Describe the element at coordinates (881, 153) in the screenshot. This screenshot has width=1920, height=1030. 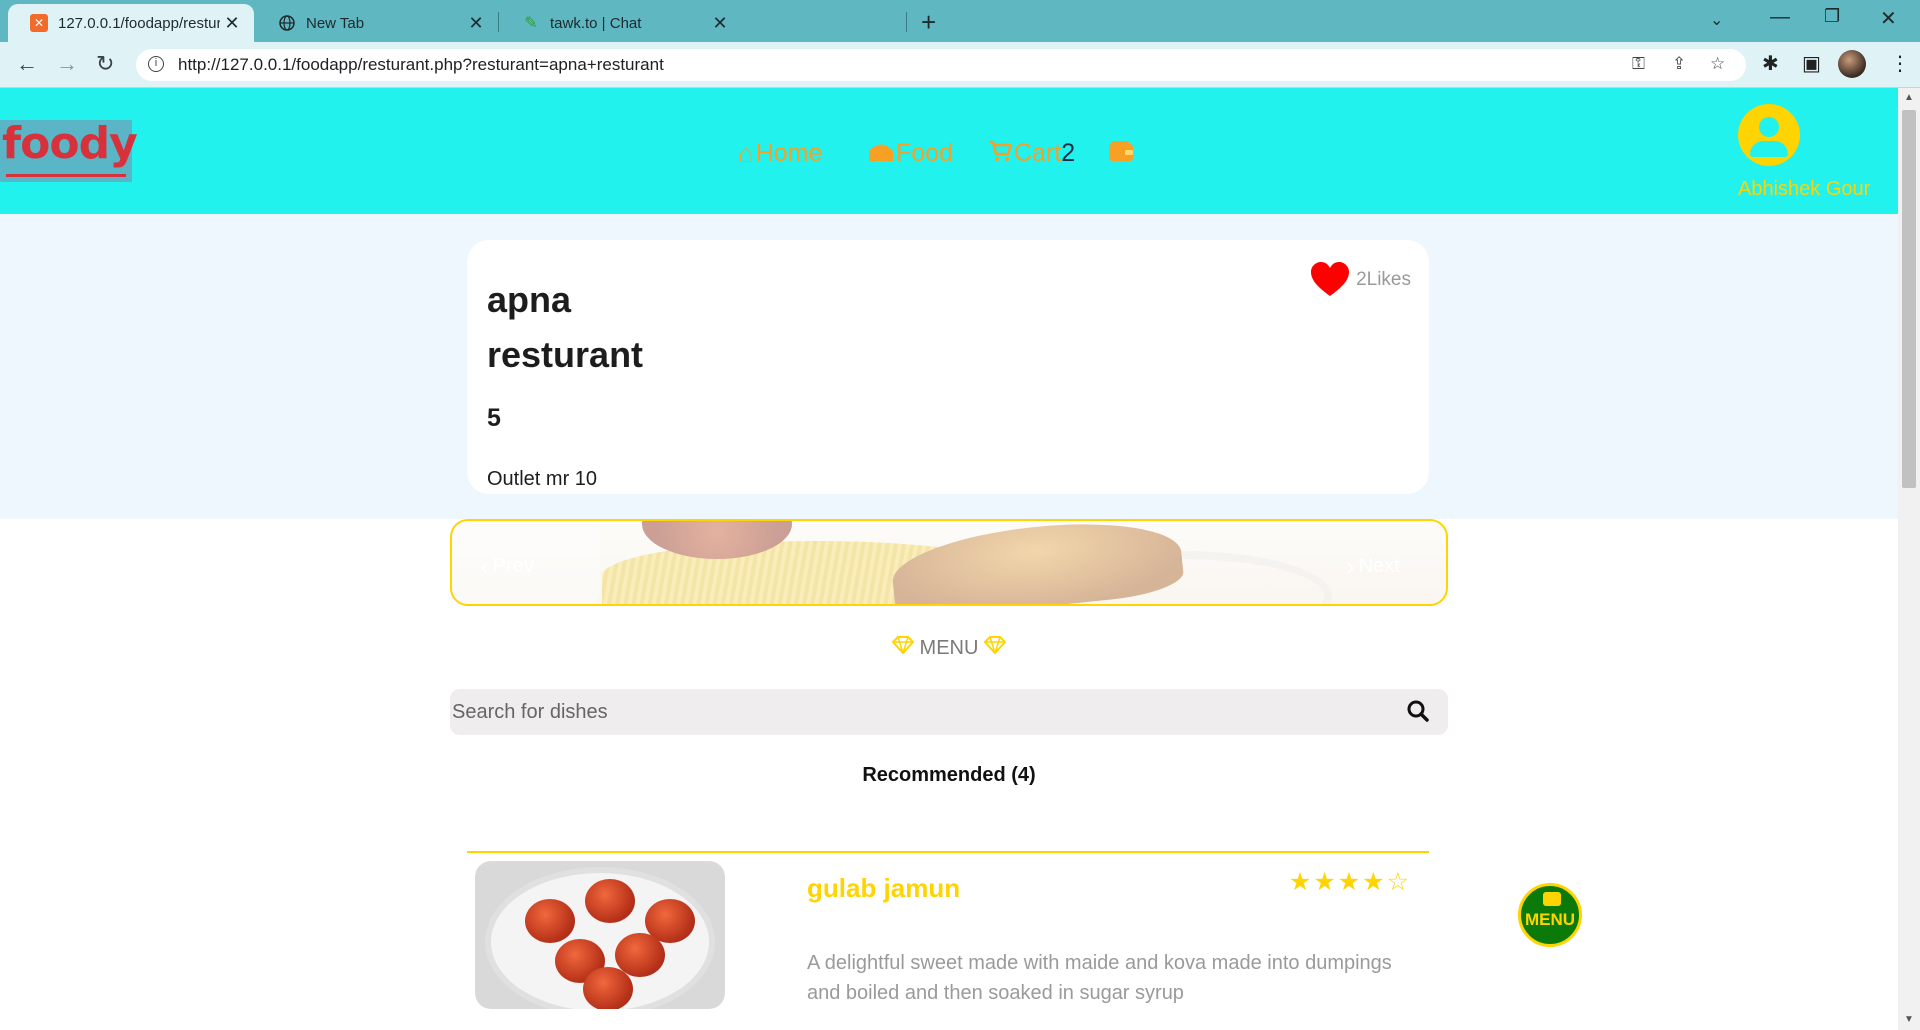
I see `cake-icon` at that location.